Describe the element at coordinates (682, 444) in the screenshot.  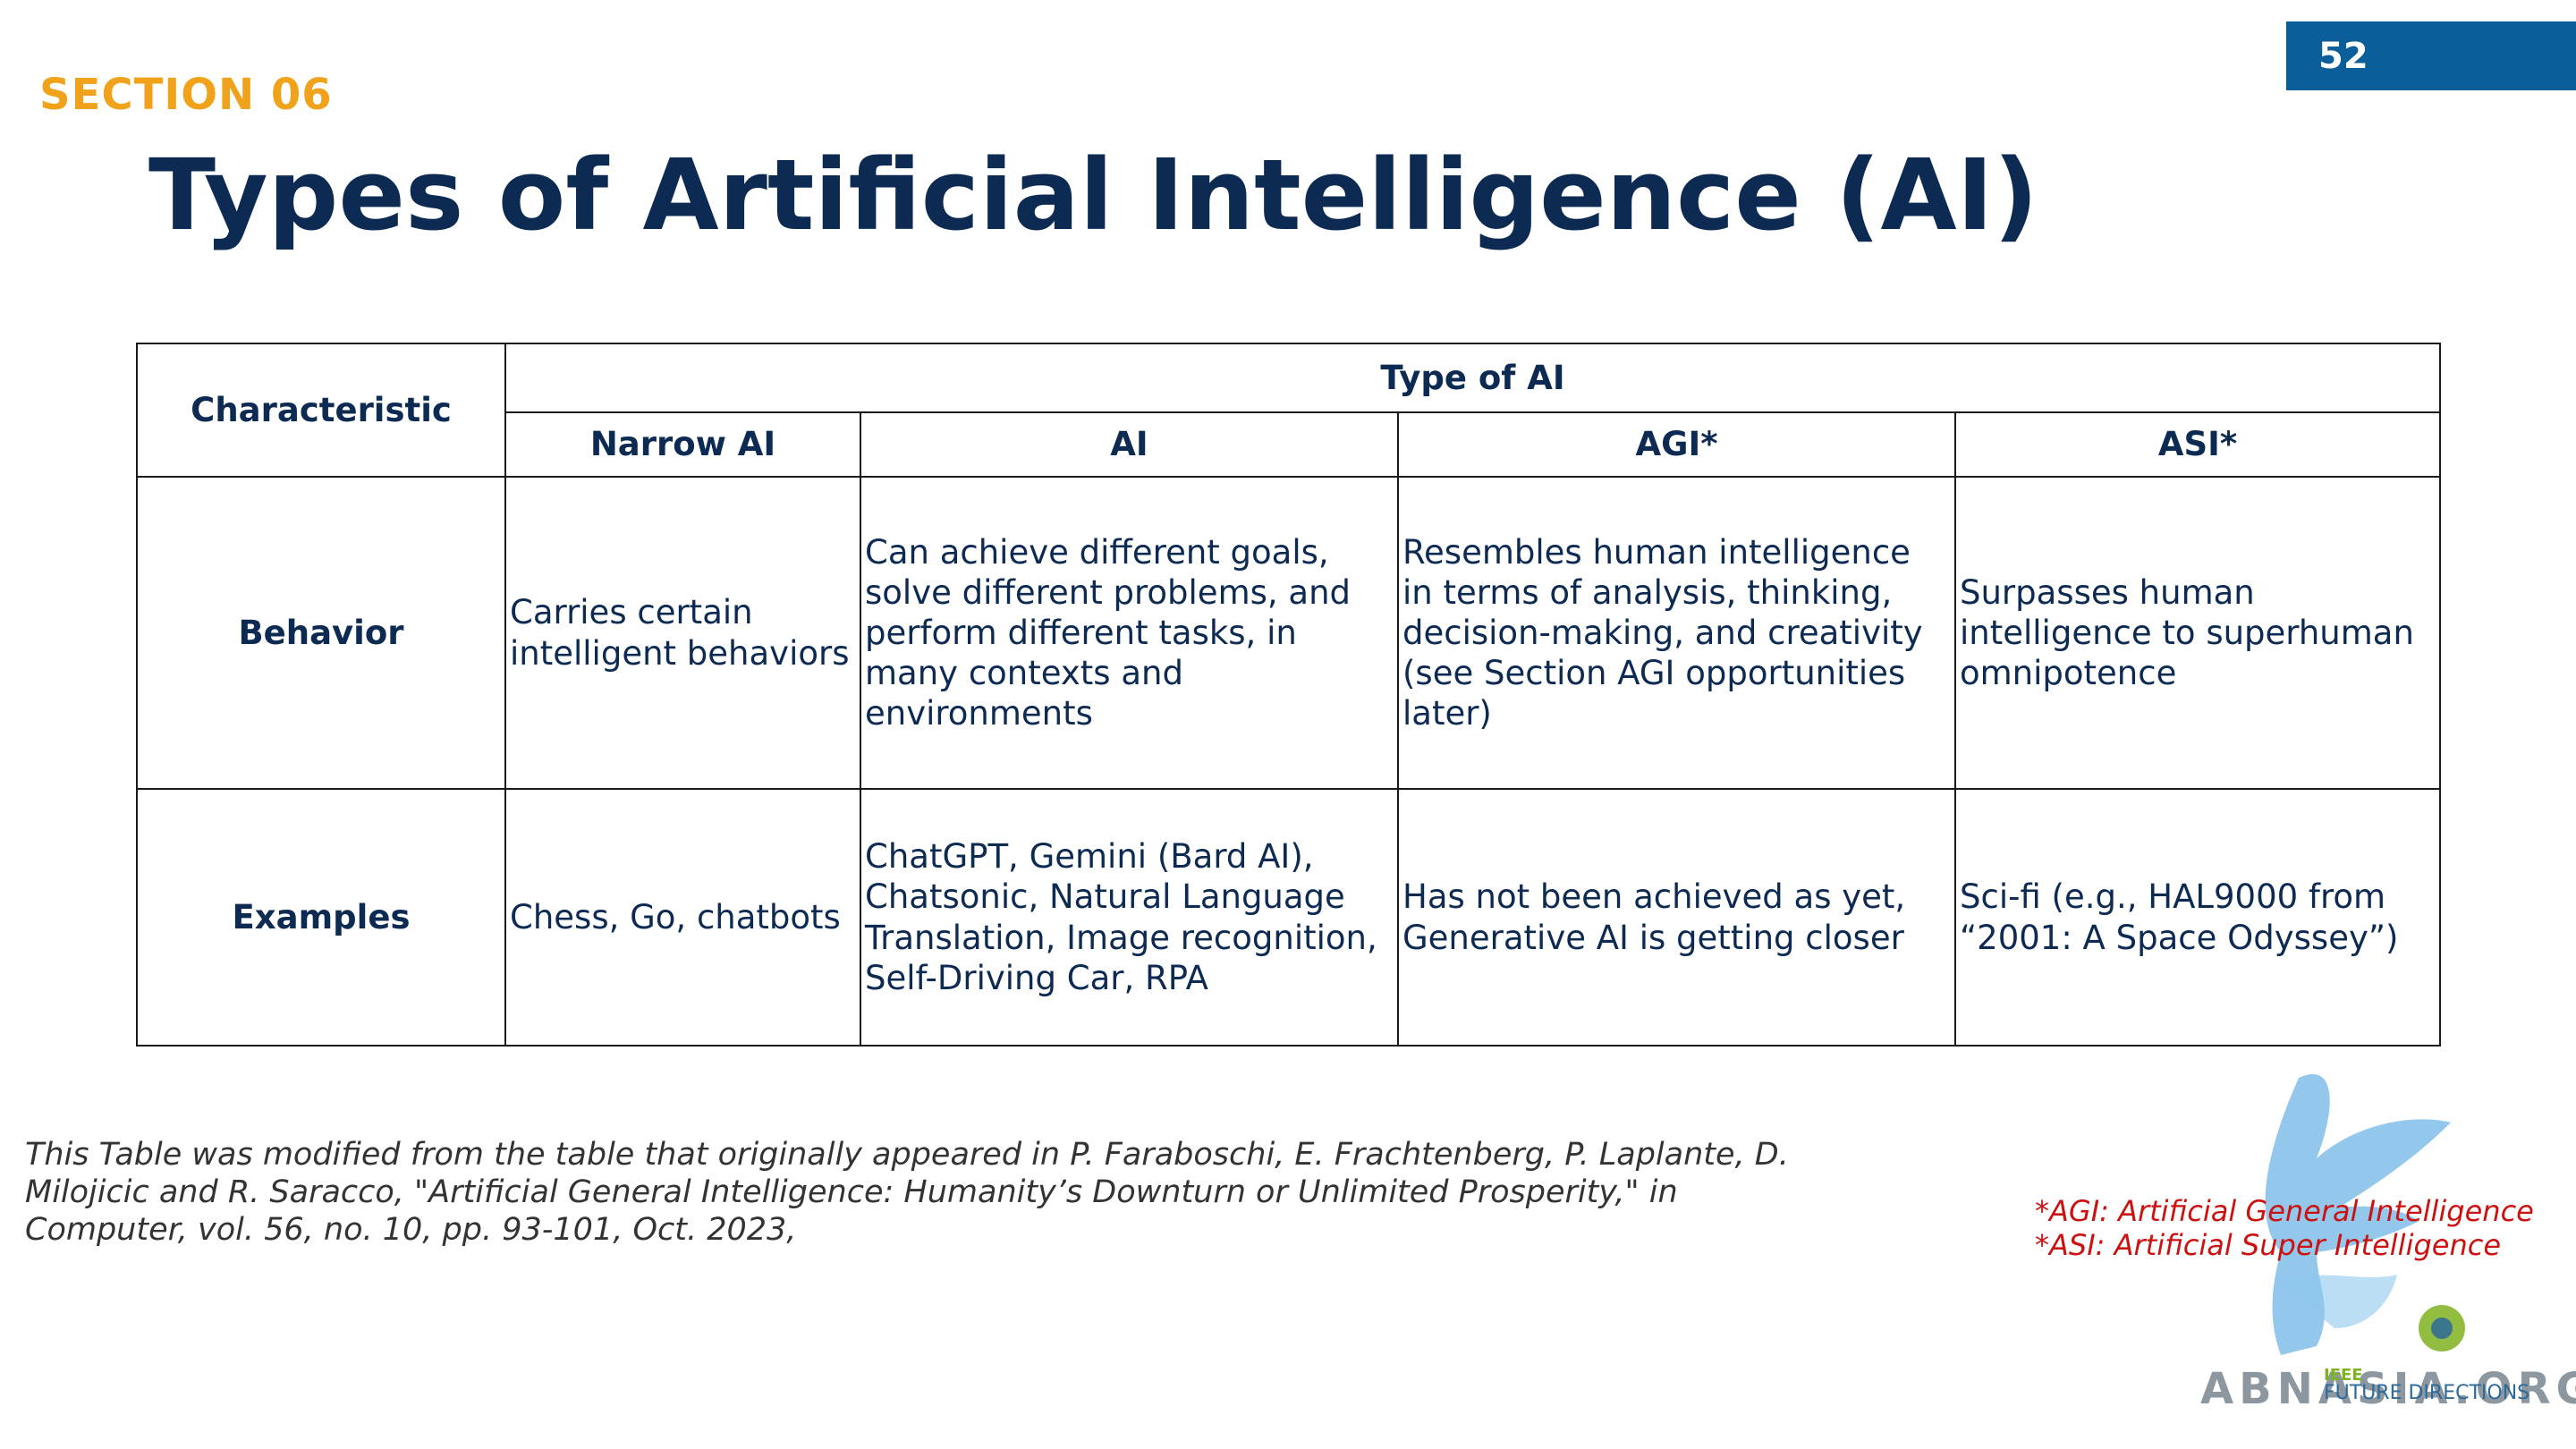
I see `column-header-narrow-ai: Narrow AI` at that location.